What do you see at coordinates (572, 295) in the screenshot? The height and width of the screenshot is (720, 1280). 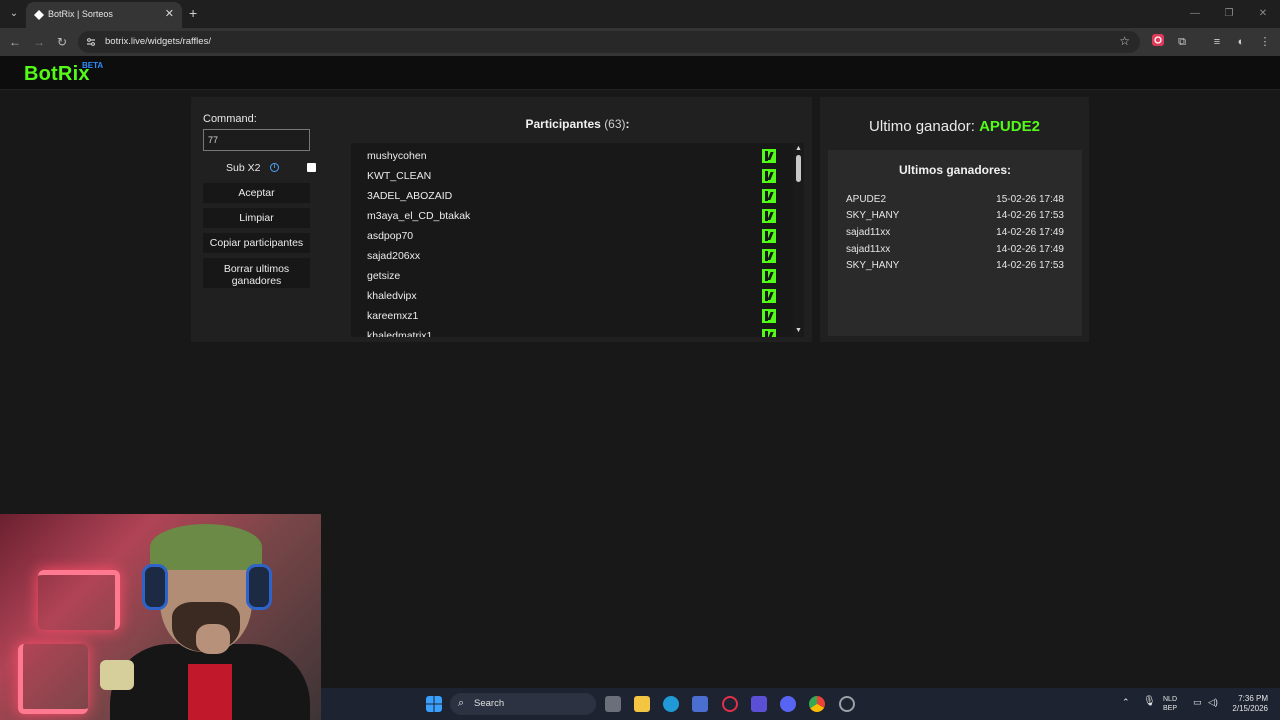 I see `list-item: khaledvipx` at bounding box center [572, 295].